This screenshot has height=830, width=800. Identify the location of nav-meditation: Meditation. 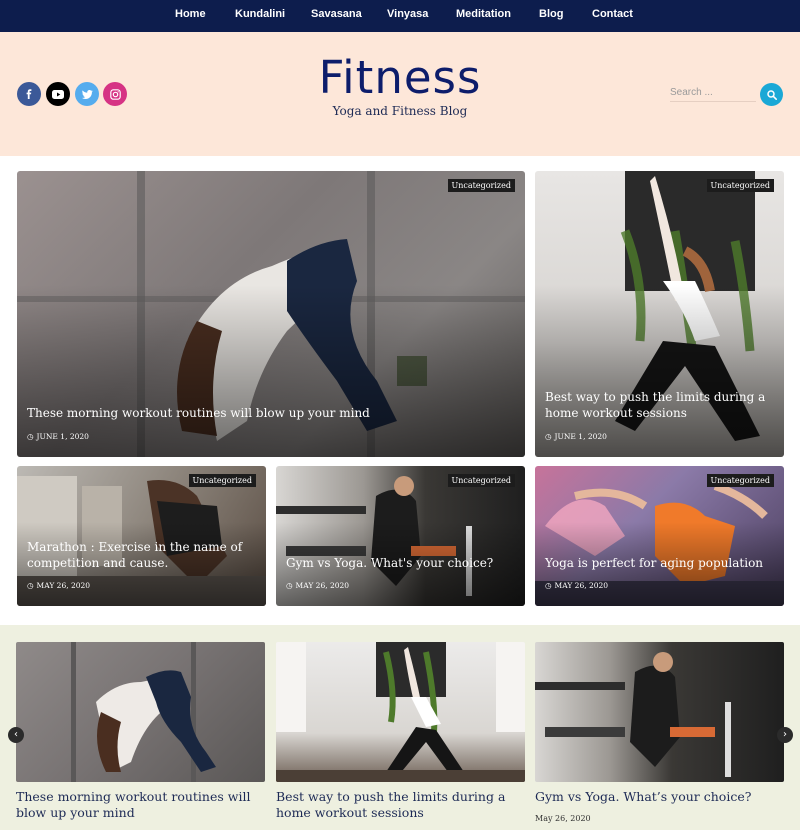
(483, 16).